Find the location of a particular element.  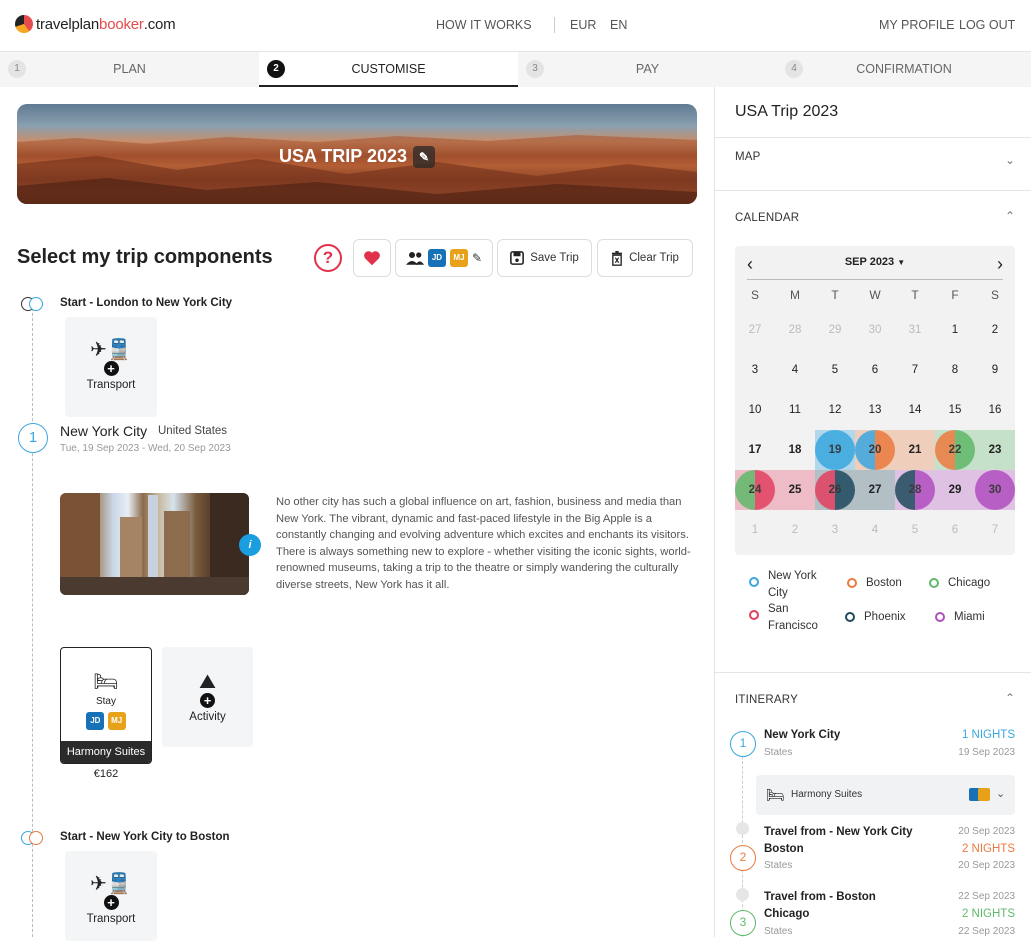

calendar-day: 31 is located at coordinates (915, 330).